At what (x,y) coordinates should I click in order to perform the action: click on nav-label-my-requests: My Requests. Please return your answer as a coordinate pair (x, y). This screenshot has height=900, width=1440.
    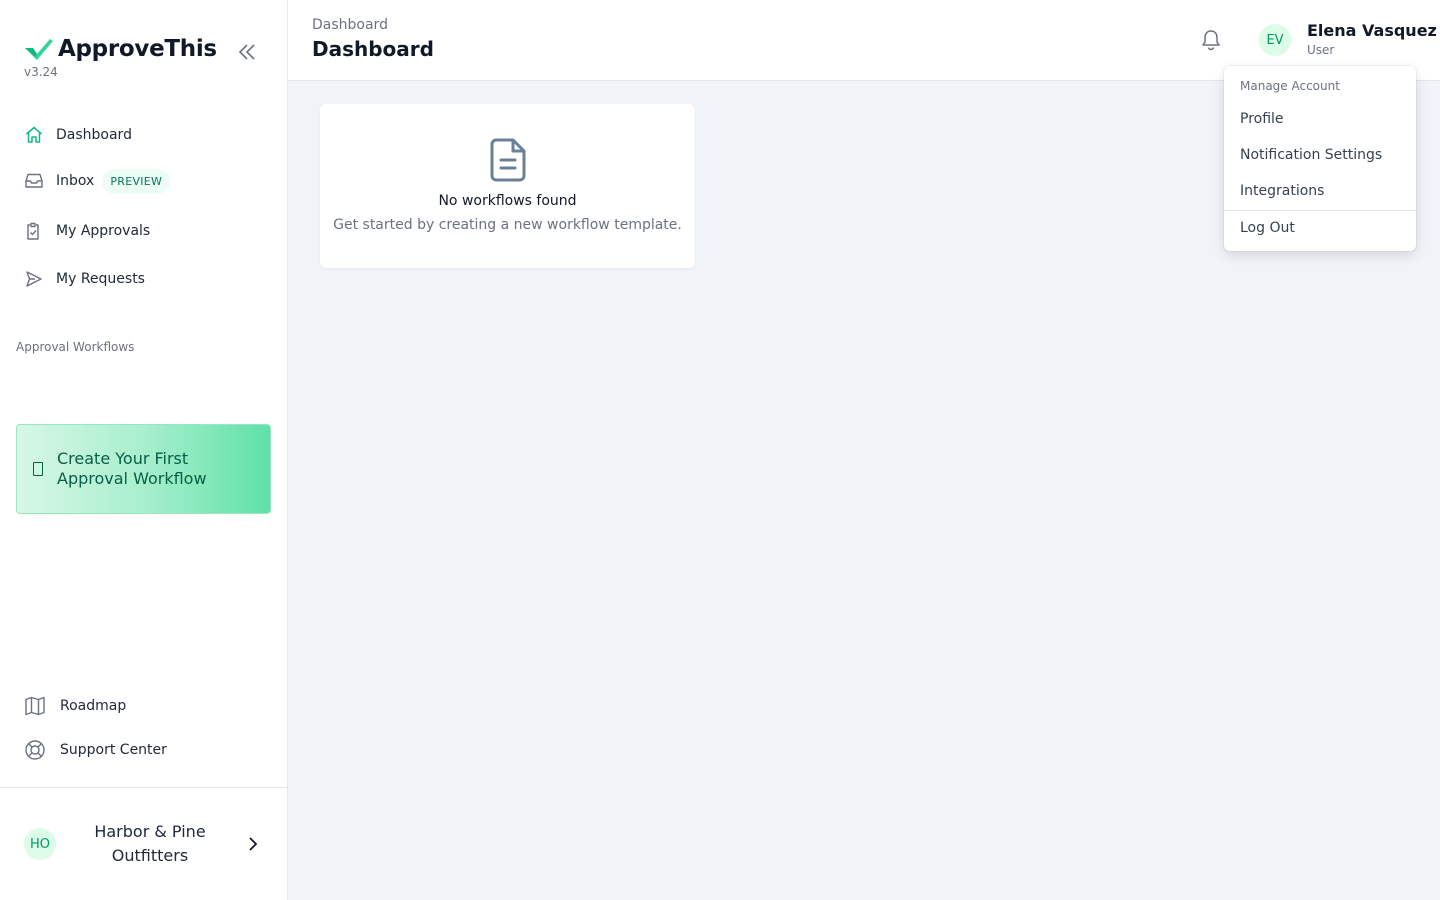
    Looking at the image, I should click on (100, 279).